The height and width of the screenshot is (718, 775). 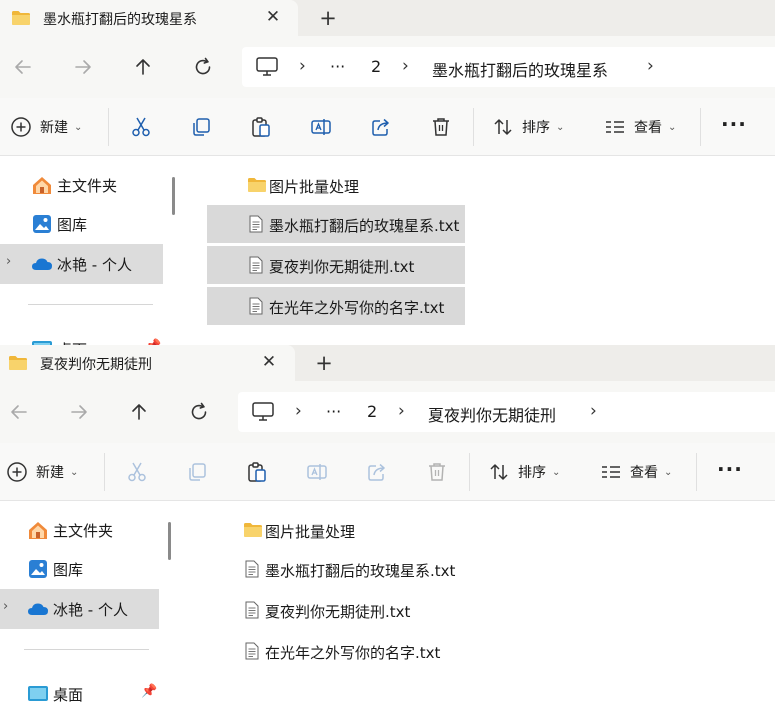 I want to click on address-bar: › ··· 2 › 墨水瓶打翻后的玫瑰星系 ›, so click(x=508, y=67).